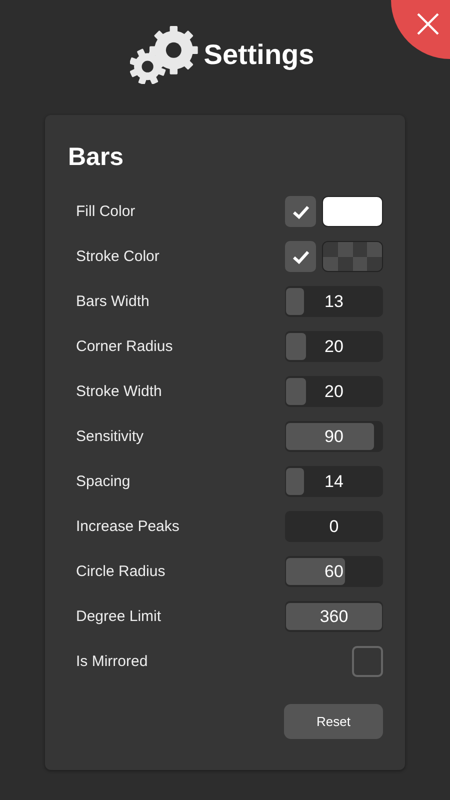 The width and height of the screenshot is (450, 800). I want to click on slider: 13, so click(334, 301).